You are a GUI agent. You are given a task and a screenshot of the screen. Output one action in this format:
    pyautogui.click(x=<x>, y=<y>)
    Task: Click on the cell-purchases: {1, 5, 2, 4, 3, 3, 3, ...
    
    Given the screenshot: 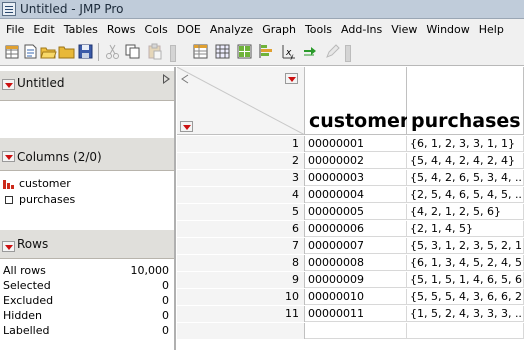 What is the action you would take?
    pyautogui.click(x=465, y=314)
    